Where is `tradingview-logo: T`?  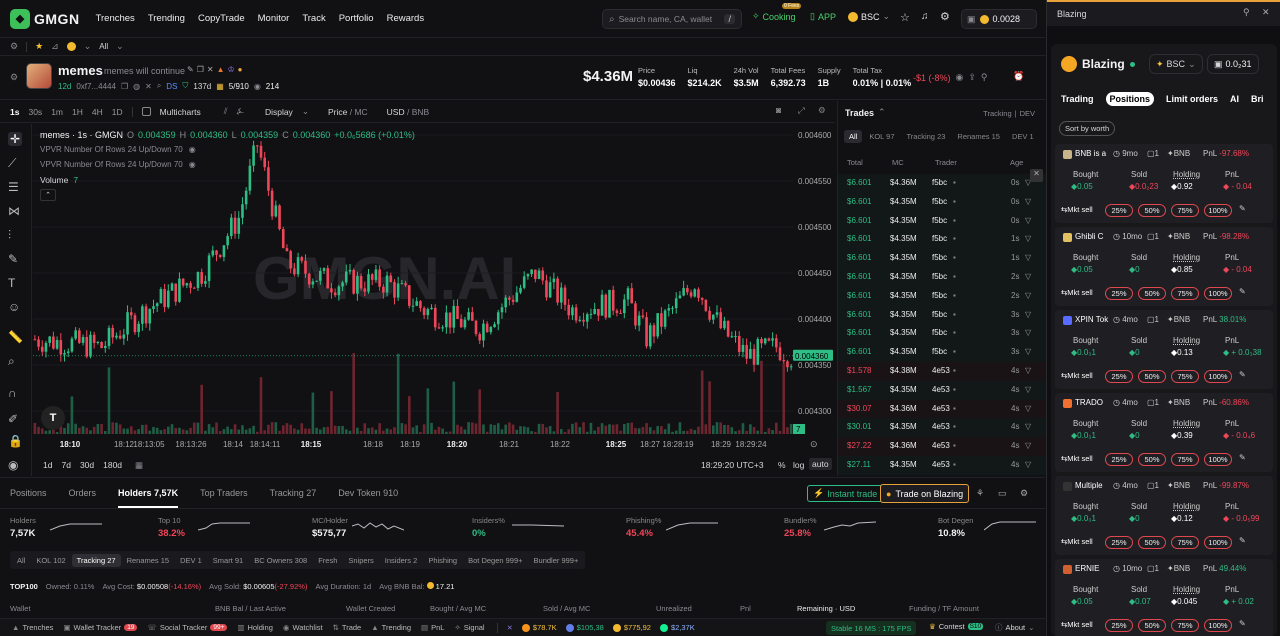 tradingview-logo: T is located at coordinates (53, 418).